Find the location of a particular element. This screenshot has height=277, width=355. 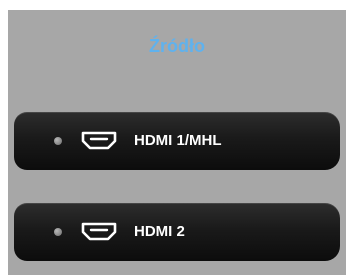

source-label: HDMI 1/MHL is located at coordinates (178, 140).